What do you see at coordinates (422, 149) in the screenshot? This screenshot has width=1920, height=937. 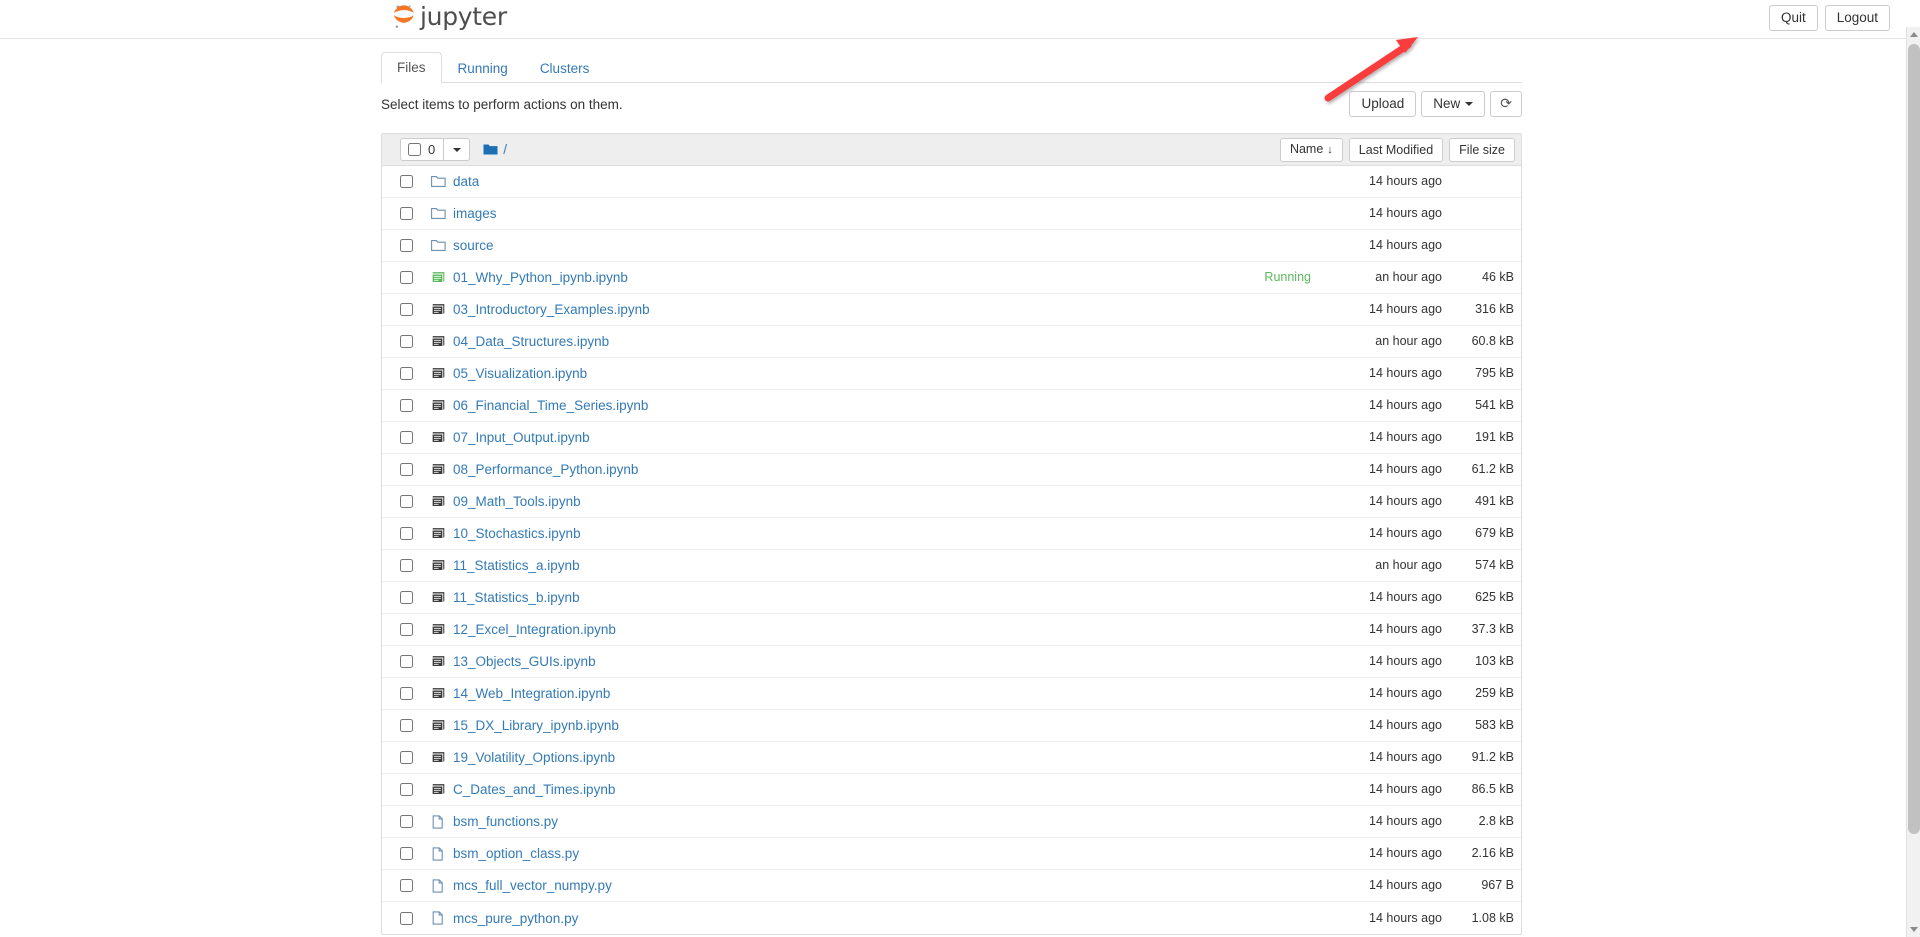 I see `select-all-box: 0` at bounding box center [422, 149].